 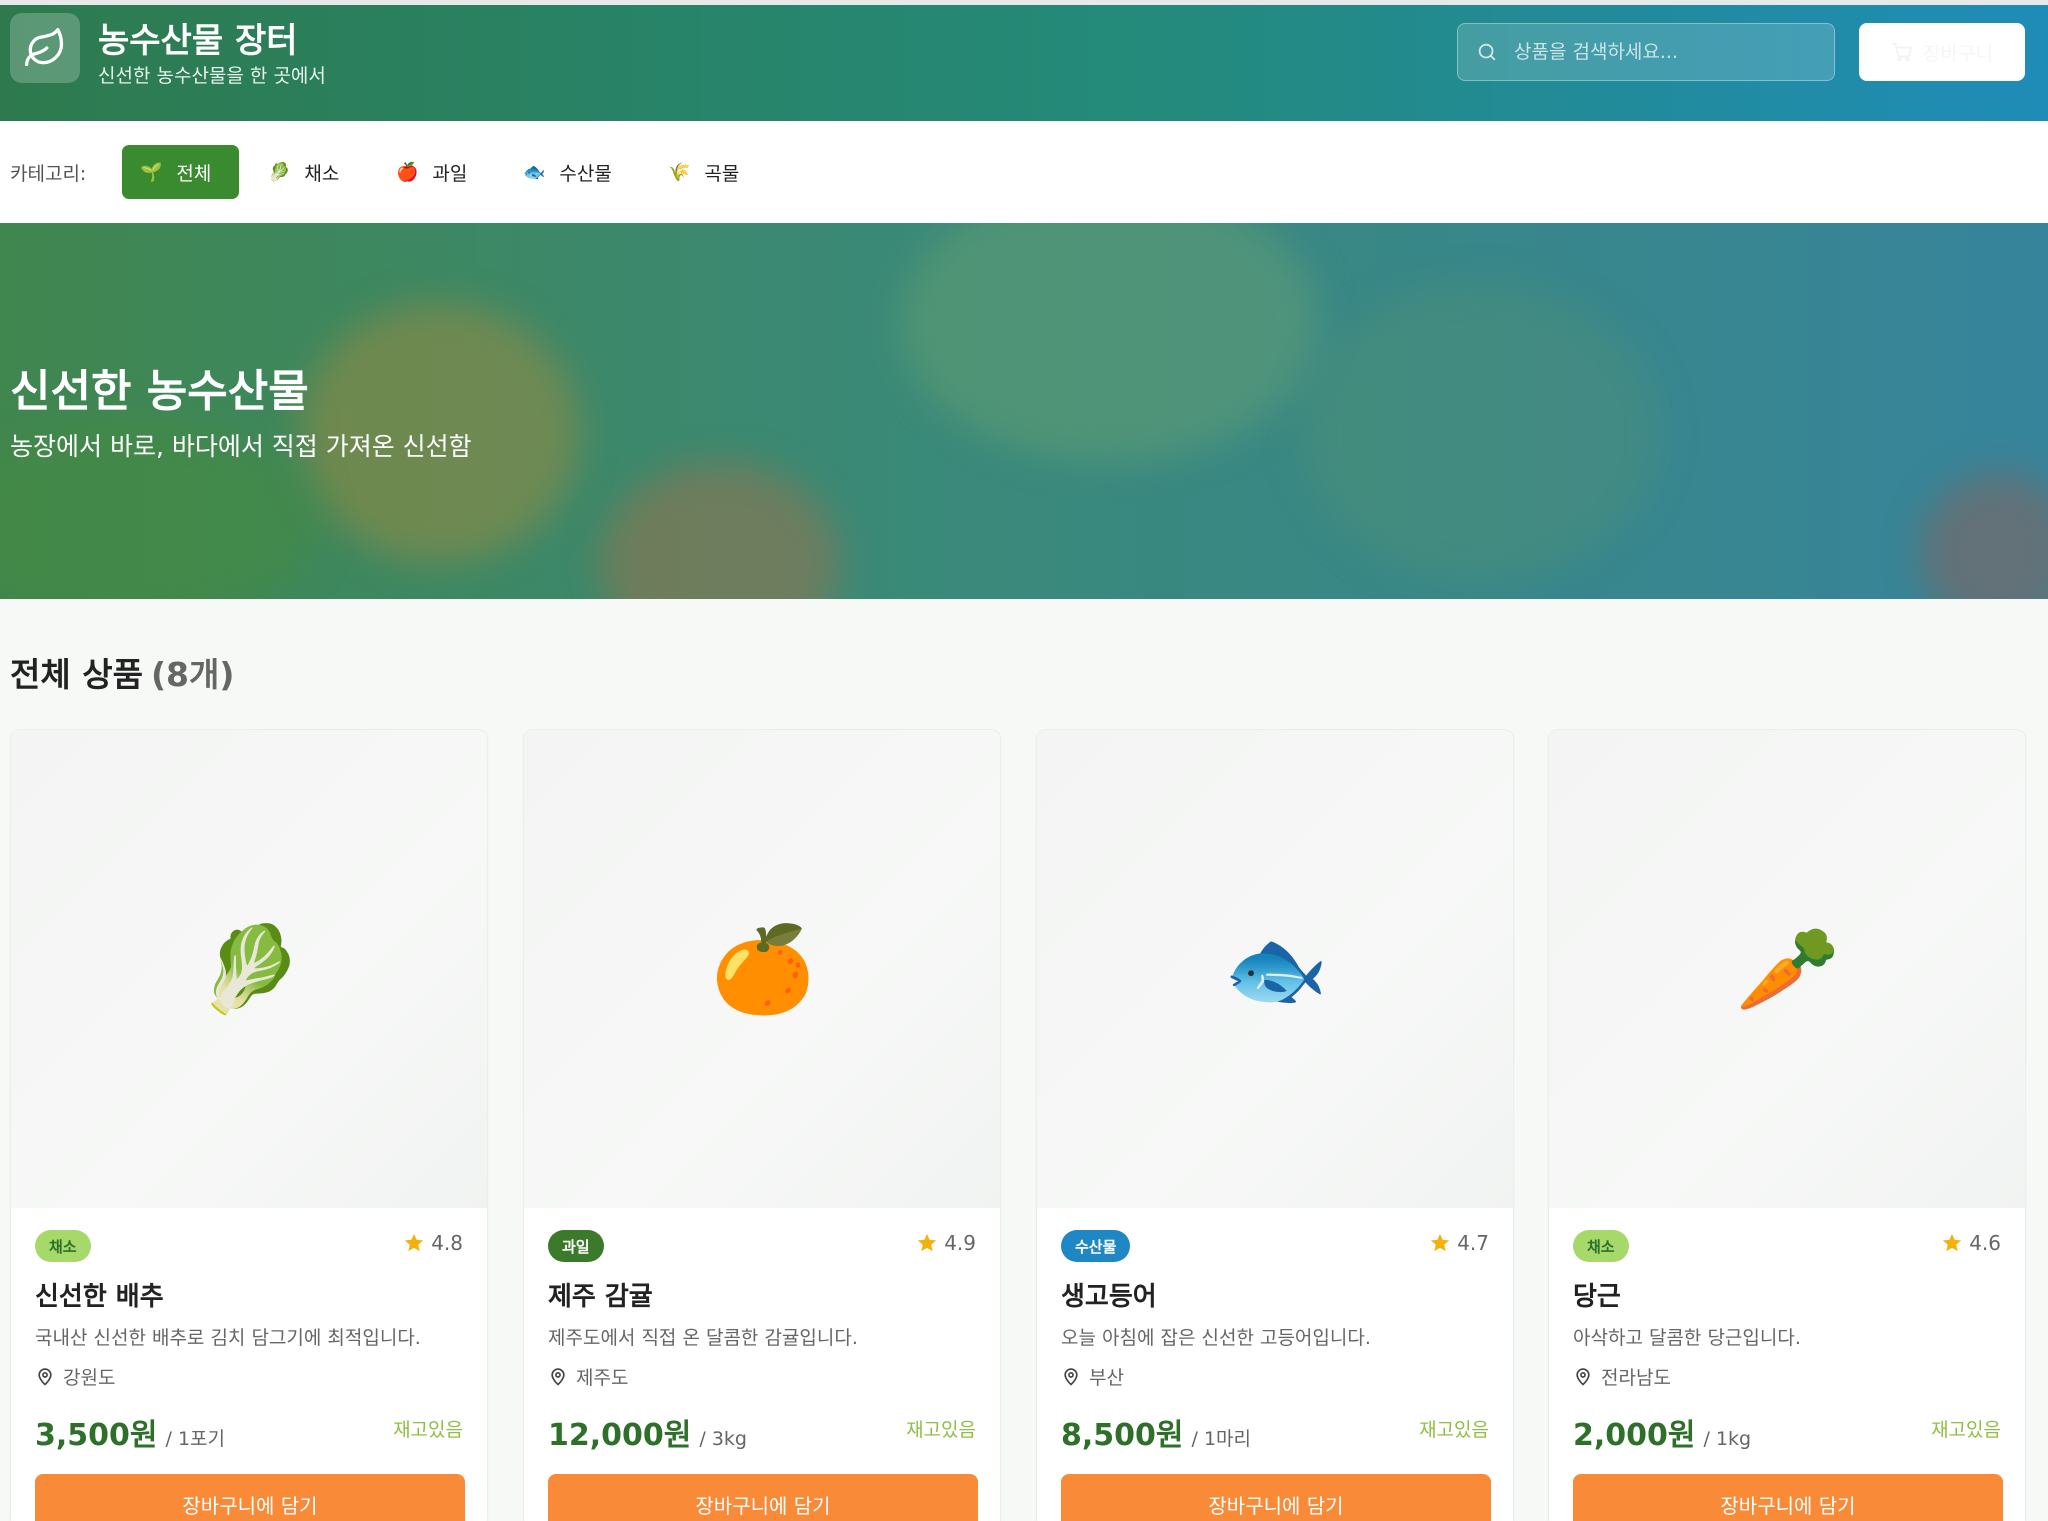 I want to click on product-name: 생고등어, so click(x=1109, y=1297).